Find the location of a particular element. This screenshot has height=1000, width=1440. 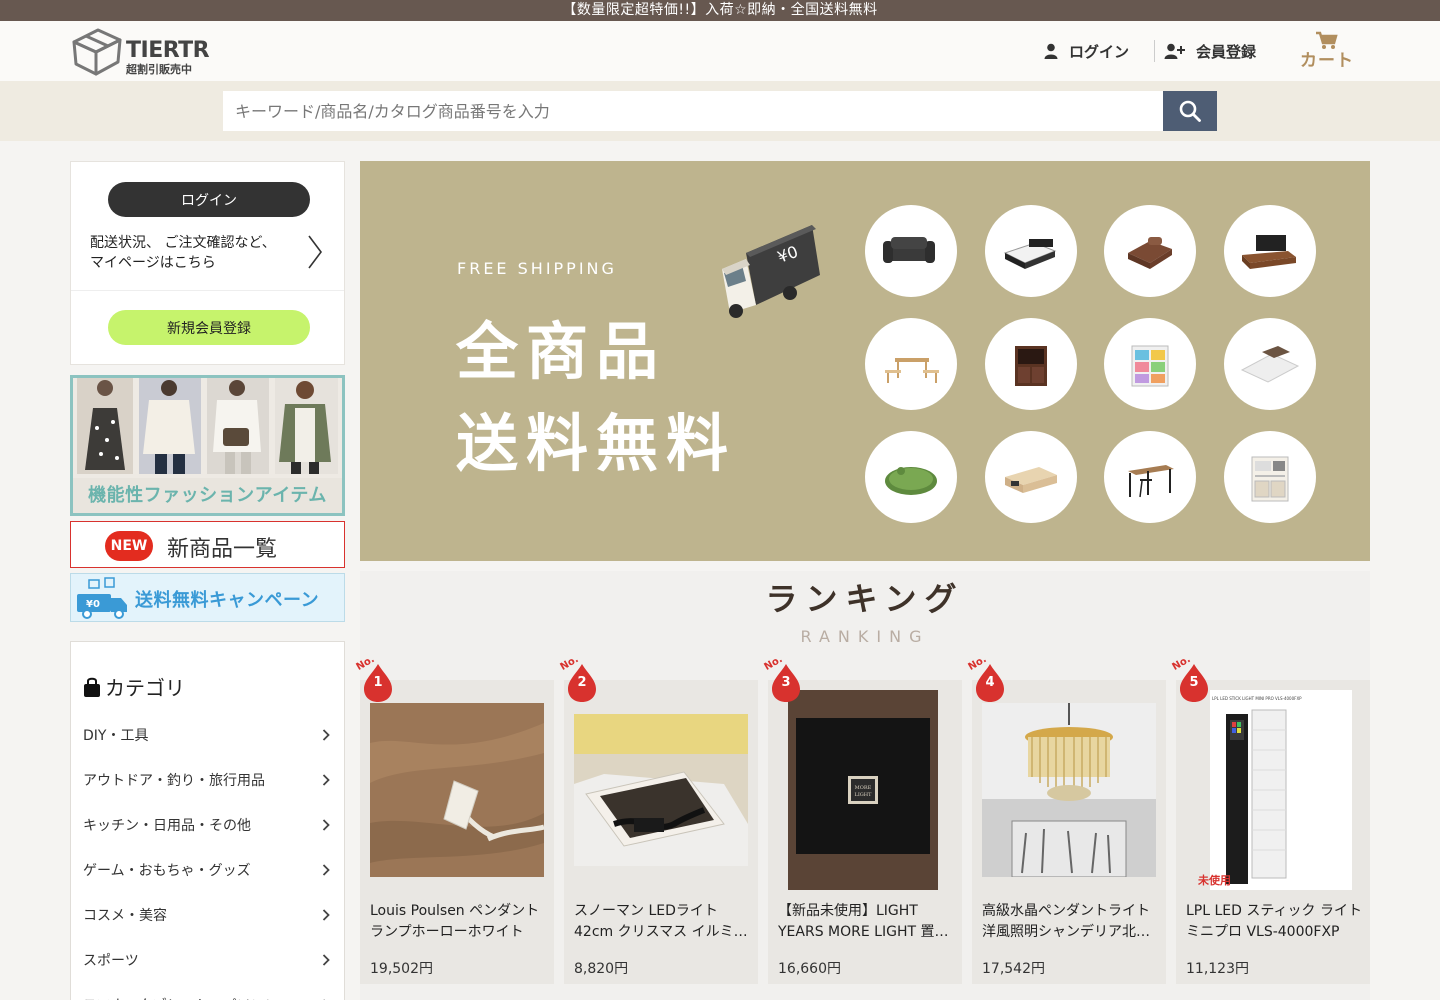

box-label-2: LIGHT is located at coordinates (864, 795).